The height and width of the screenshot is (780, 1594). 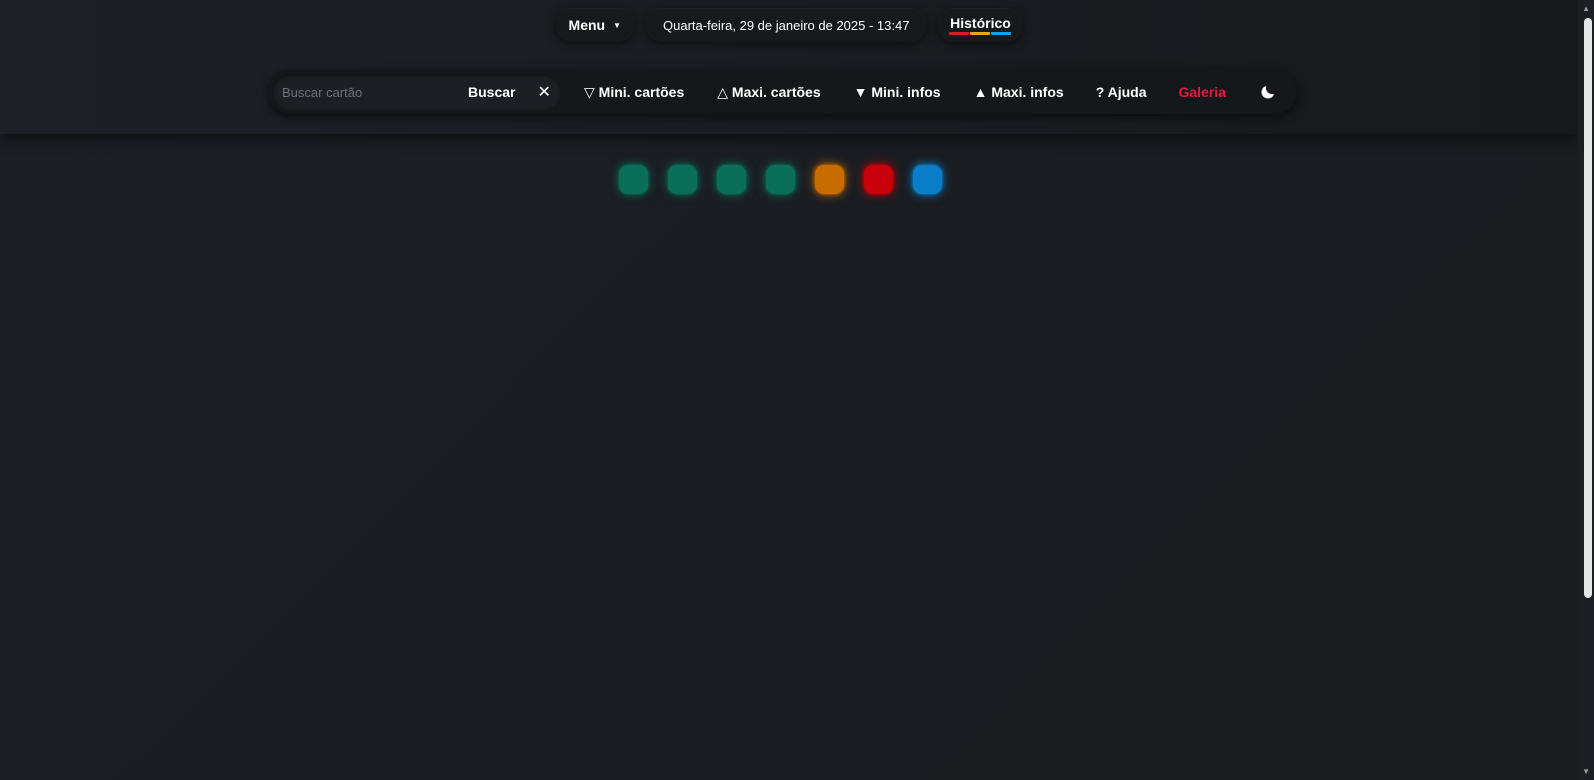 I want to click on history-button: Histórico, so click(x=980, y=25).